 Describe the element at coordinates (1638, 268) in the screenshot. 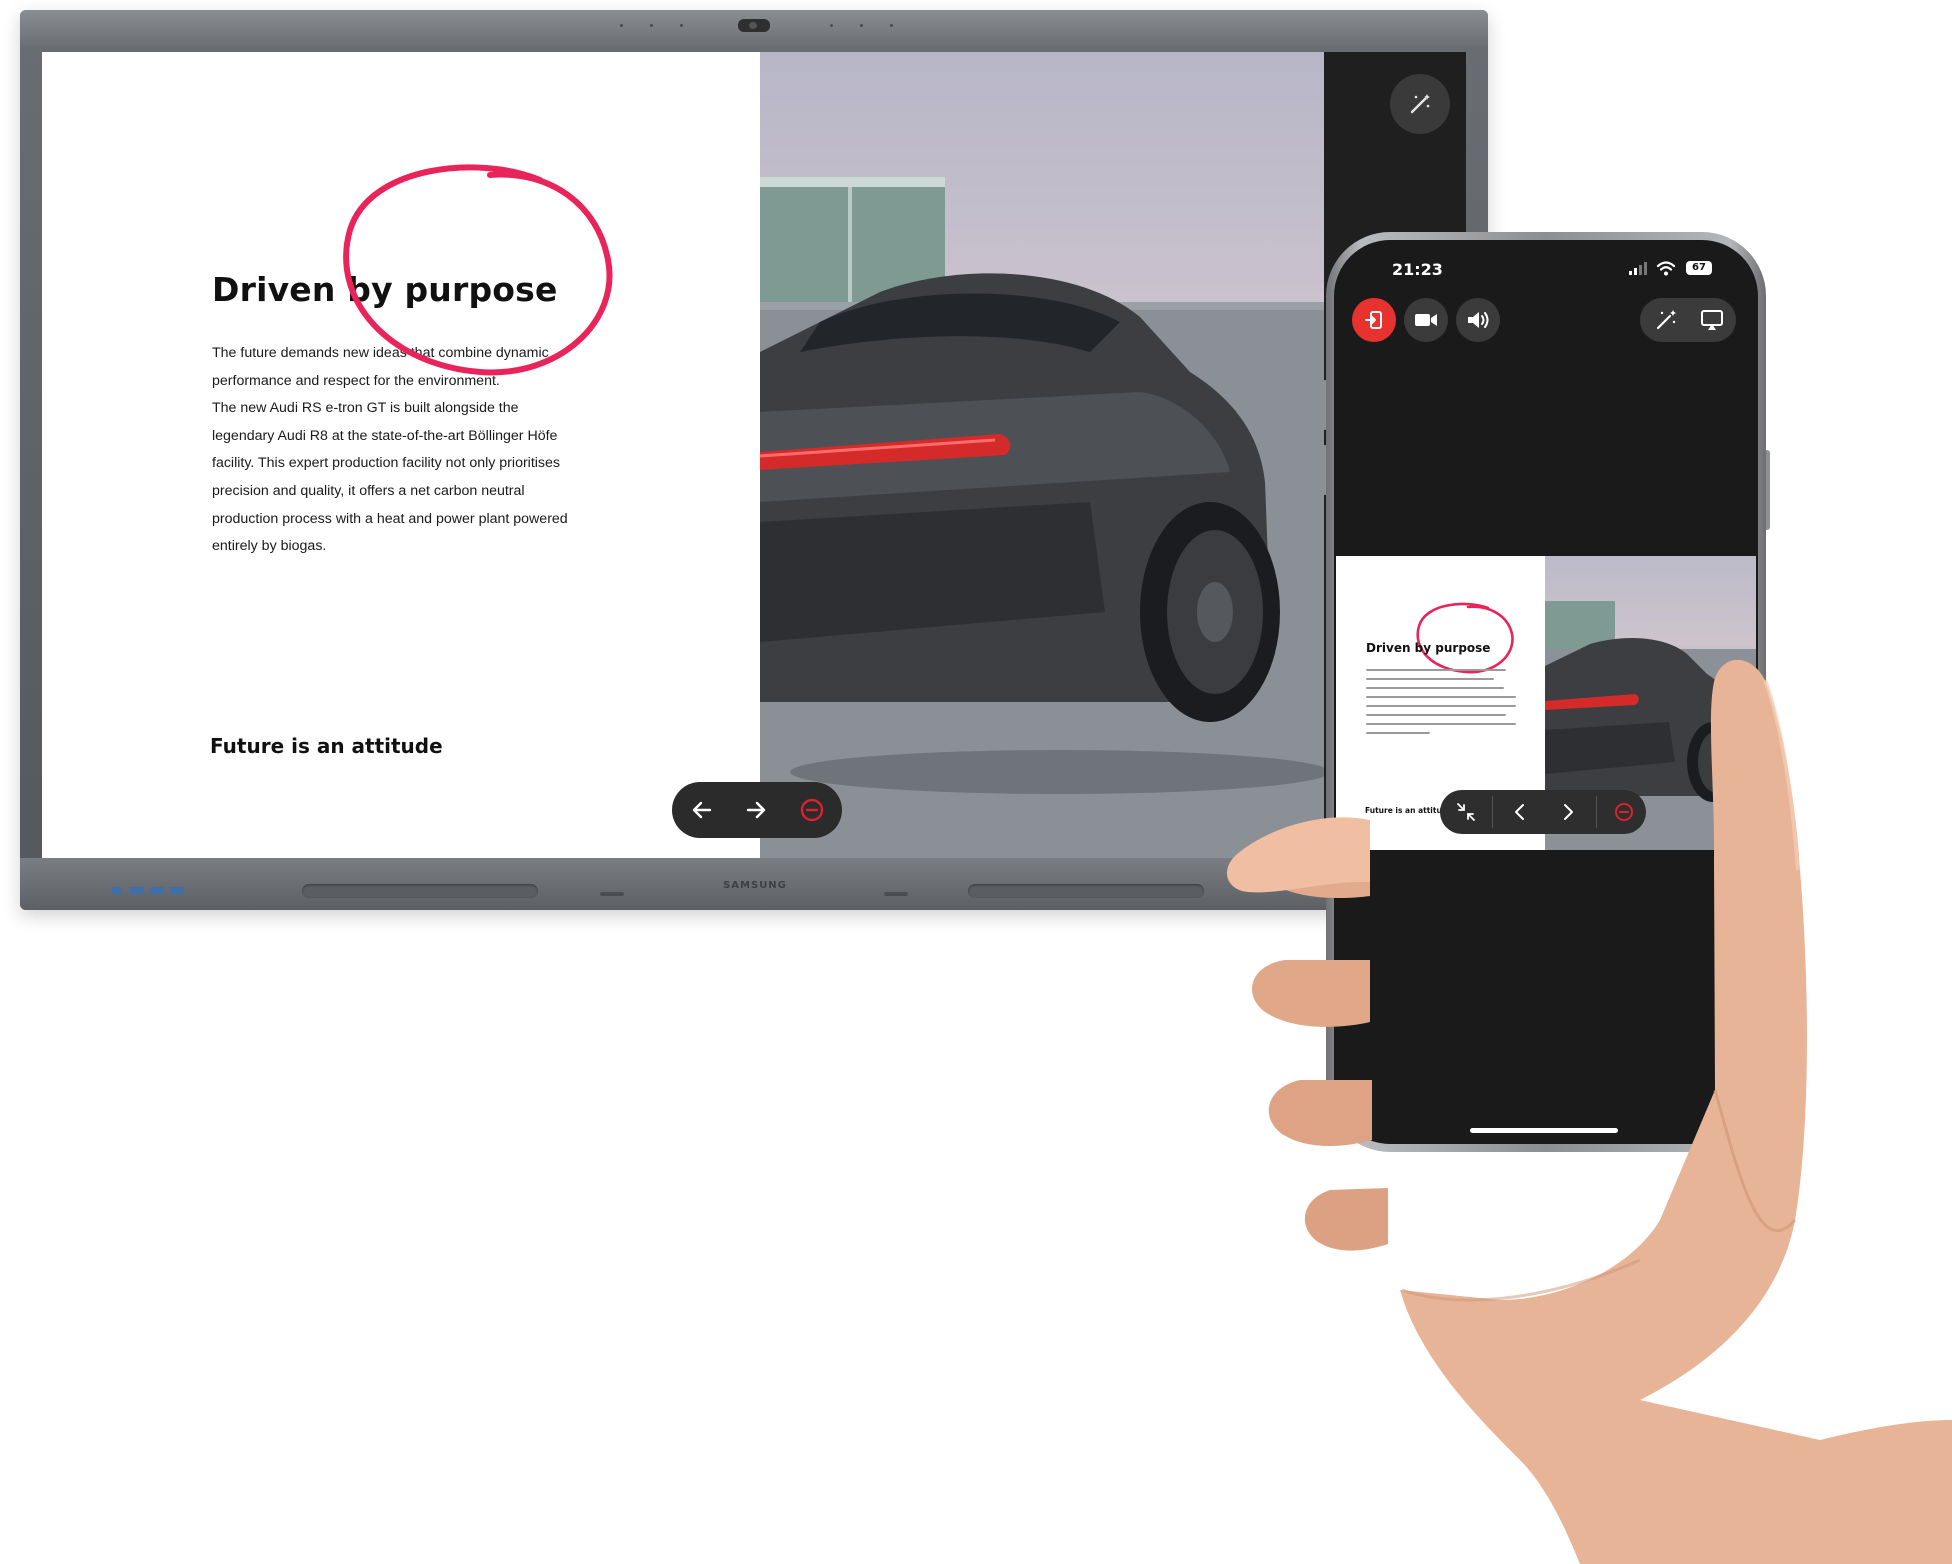

I see `cellular-signal-icon` at that location.